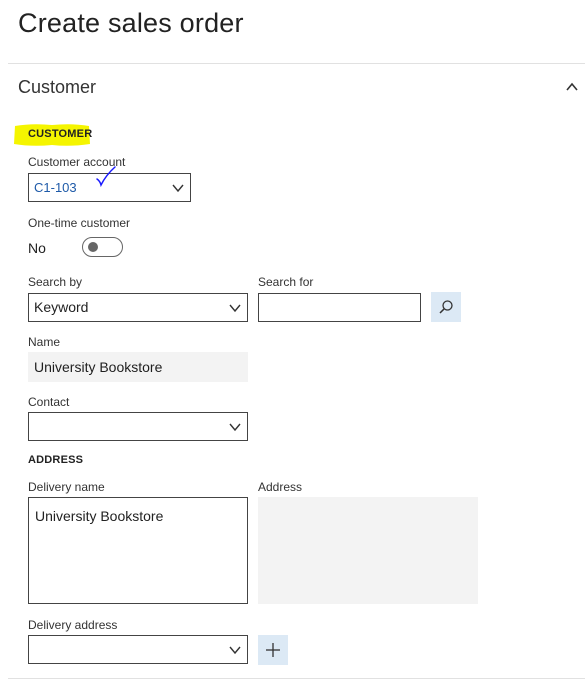  I want to click on search-by-label: Search by, so click(55, 282).